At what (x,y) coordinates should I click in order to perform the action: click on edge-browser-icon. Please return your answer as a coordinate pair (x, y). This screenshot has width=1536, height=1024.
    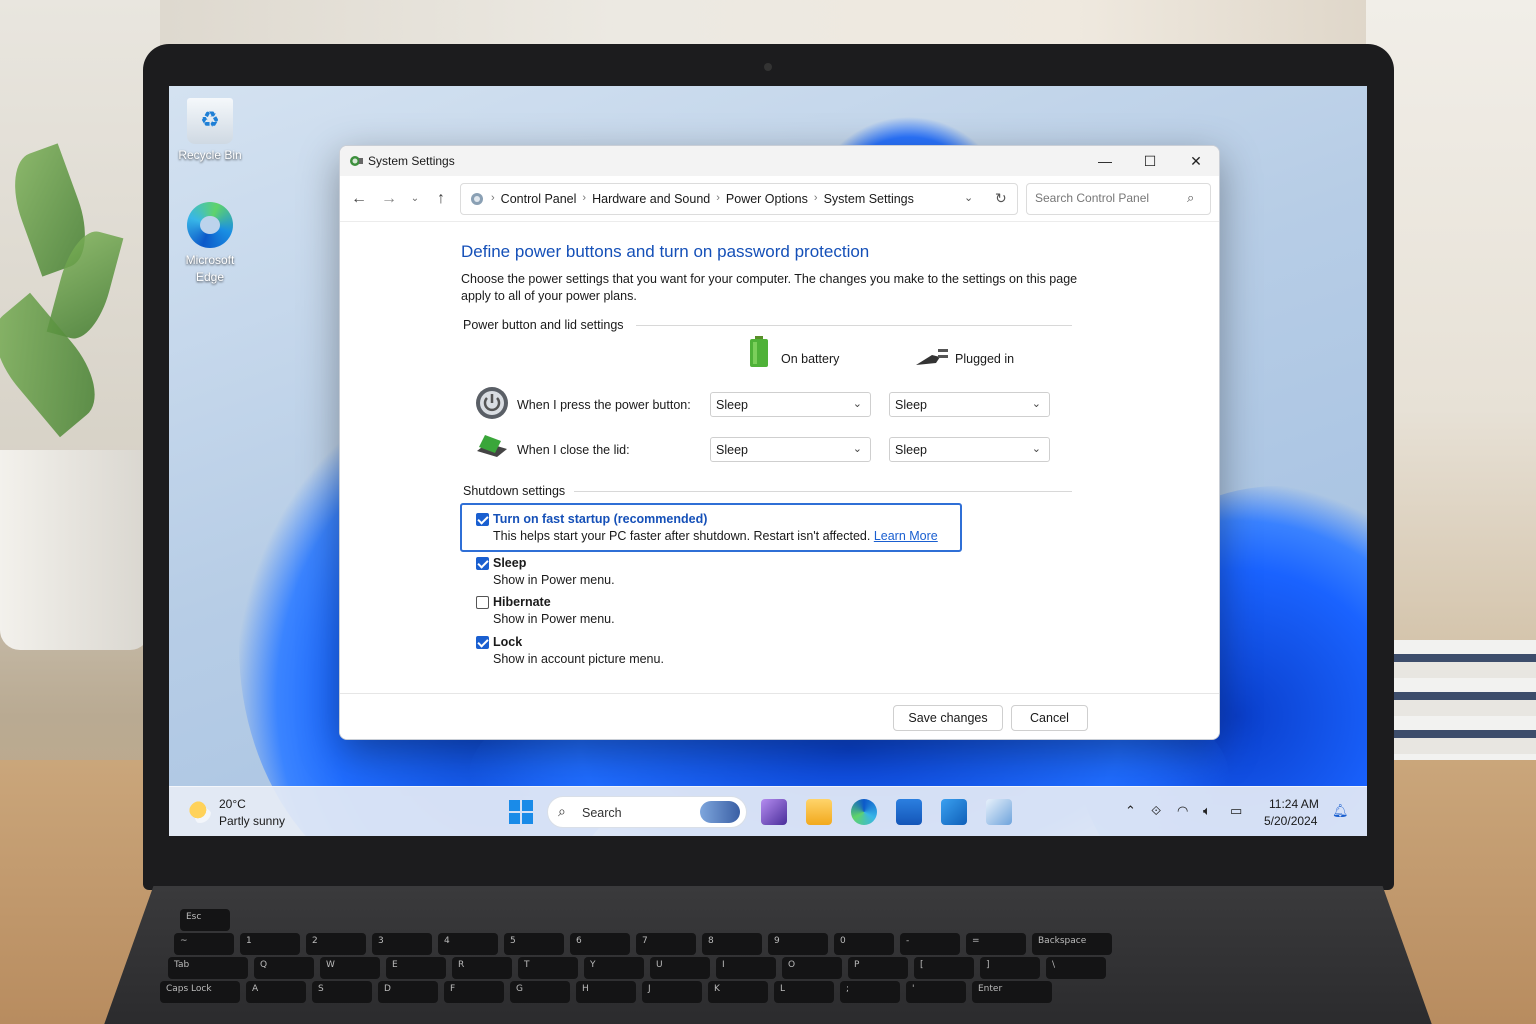
    Looking at the image, I should click on (864, 812).